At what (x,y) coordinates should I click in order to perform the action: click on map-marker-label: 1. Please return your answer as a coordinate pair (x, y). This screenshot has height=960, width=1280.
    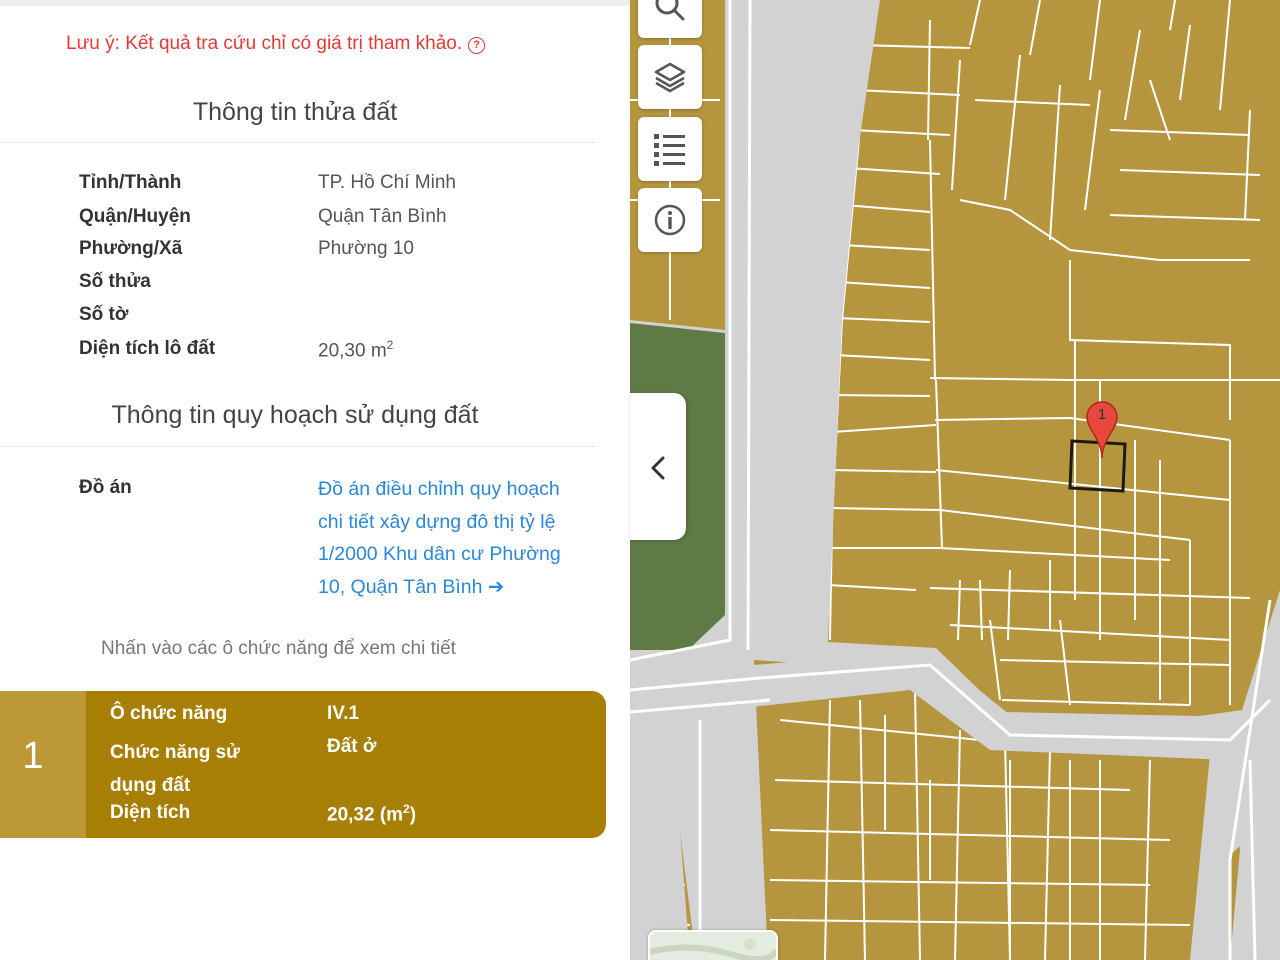
    Looking at the image, I should click on (1102, 414).